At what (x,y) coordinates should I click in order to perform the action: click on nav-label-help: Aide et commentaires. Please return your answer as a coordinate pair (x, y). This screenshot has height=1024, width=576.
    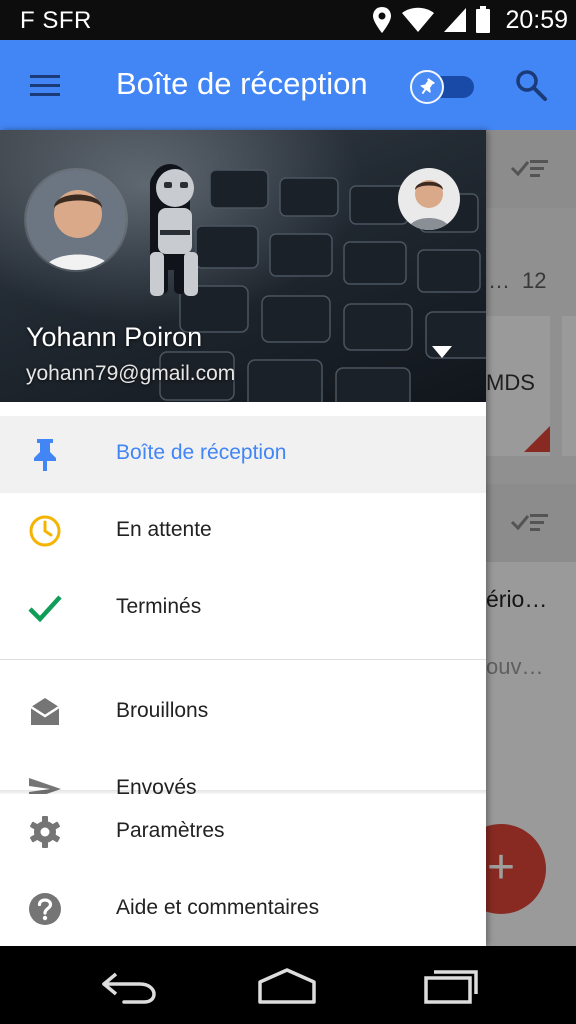
    Looking at the image, I should click on (218, 907).